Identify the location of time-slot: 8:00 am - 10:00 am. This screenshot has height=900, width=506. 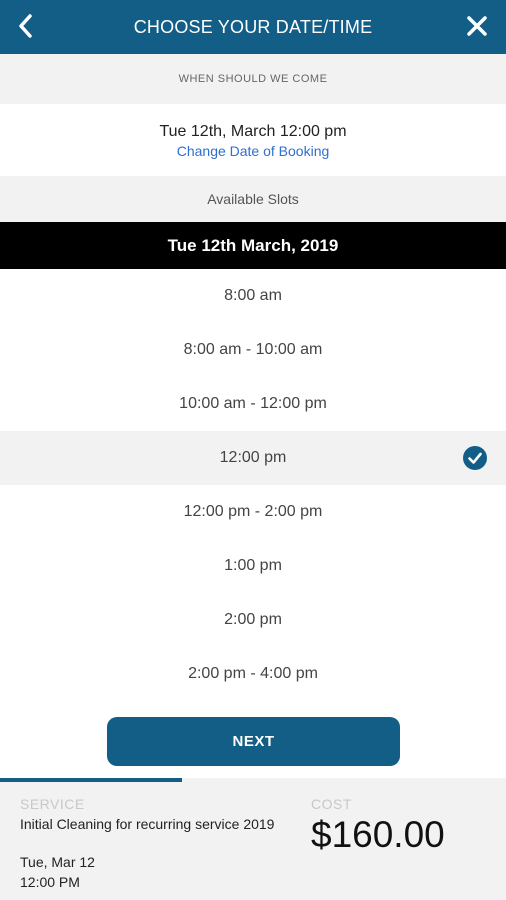
(253, 350).